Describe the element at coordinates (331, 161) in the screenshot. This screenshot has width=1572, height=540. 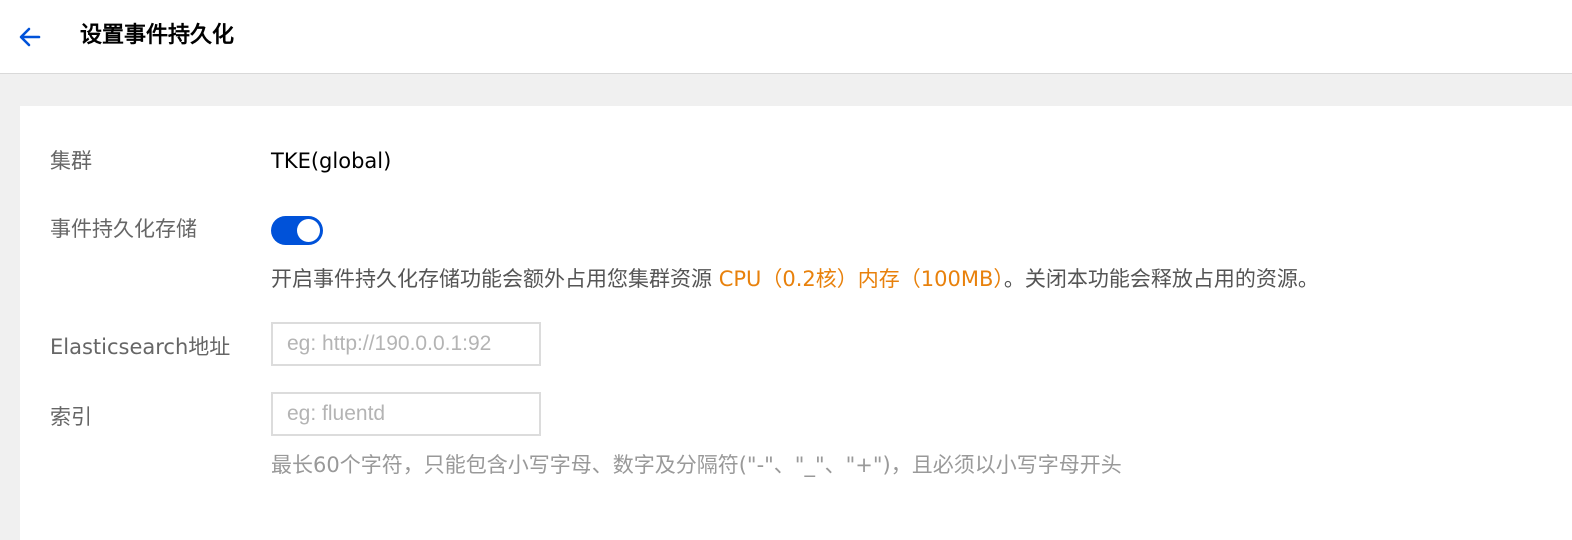
I see `cluster-value: TKE(global)` at that location.